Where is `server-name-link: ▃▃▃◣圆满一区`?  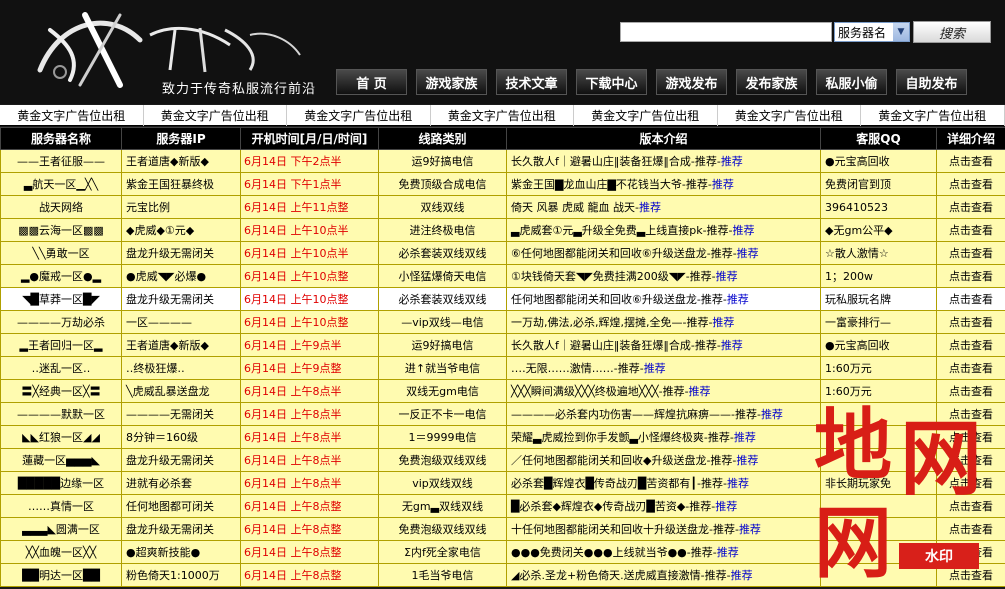 server-name-link: ▃▃▃◣圆满一区 is located at coordinates (61, 529).